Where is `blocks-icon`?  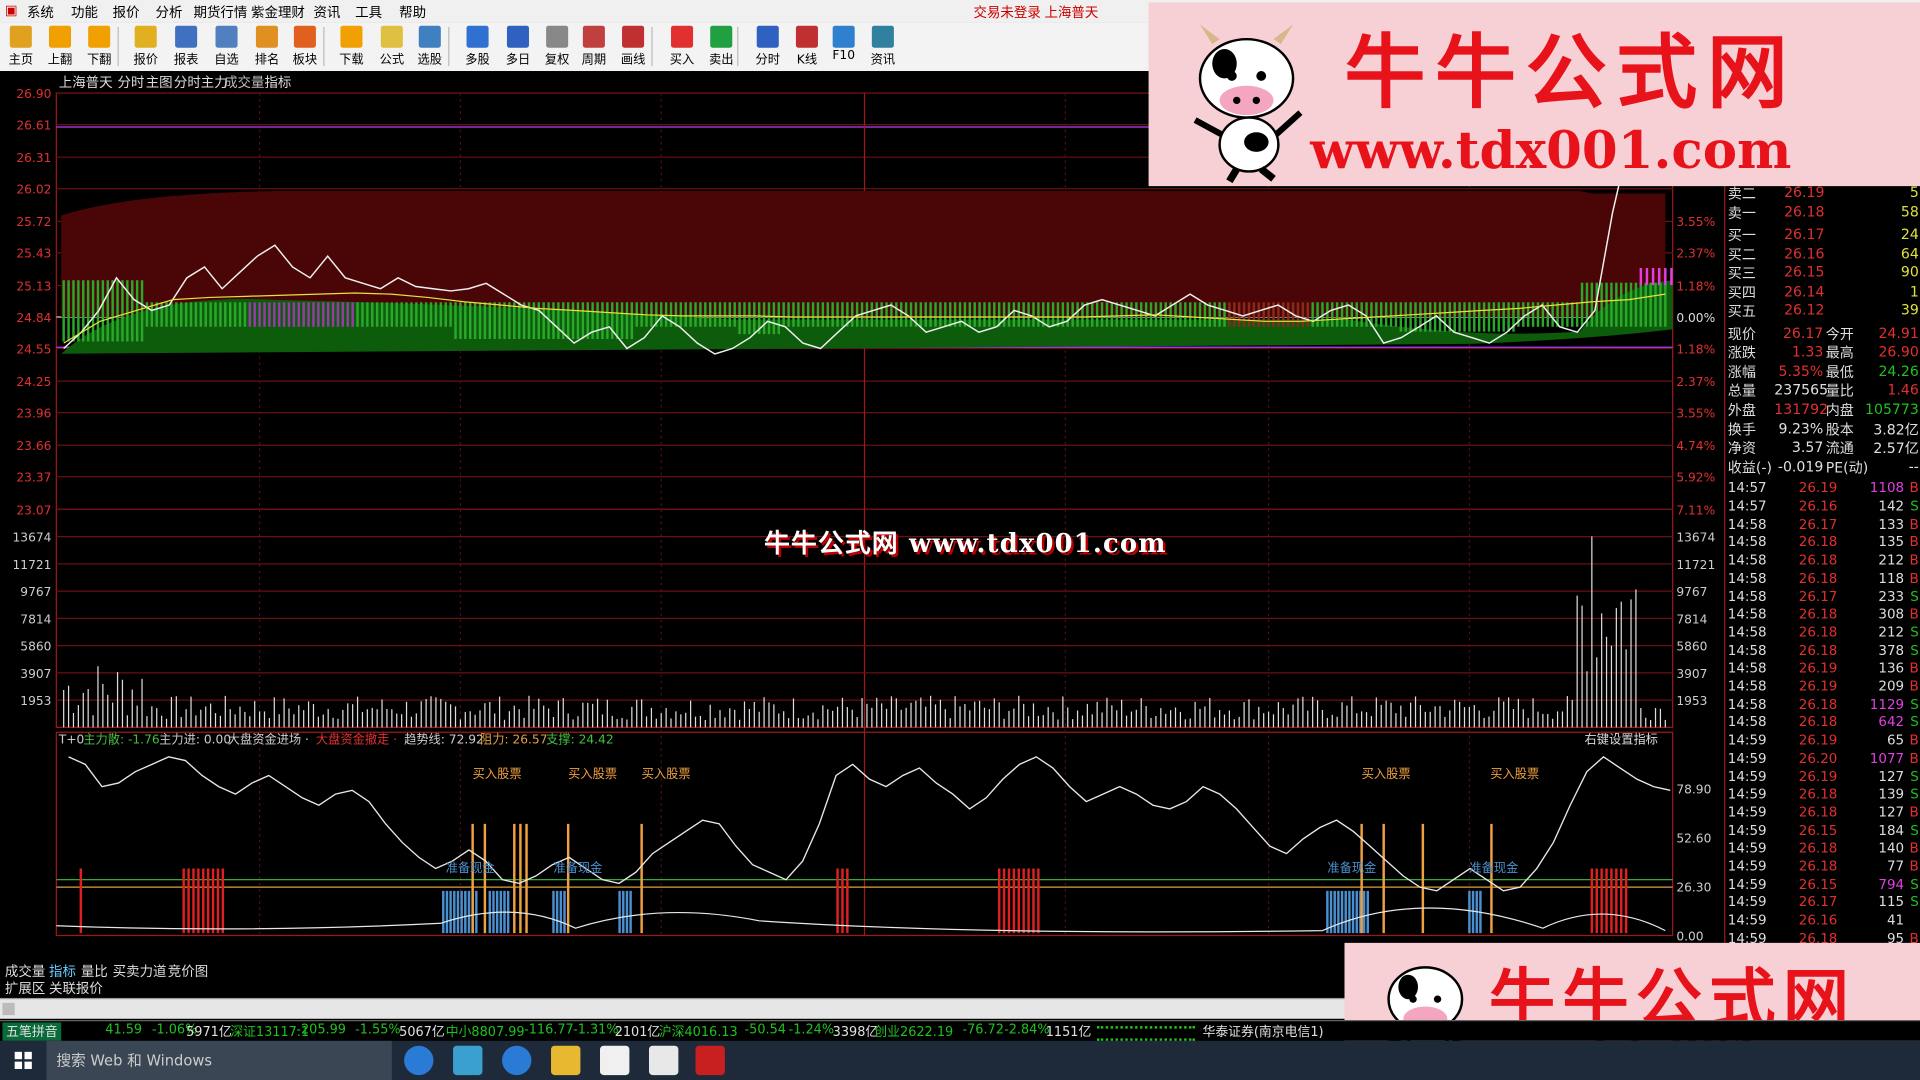
blocks-icon is located at coordinates (304, 36).